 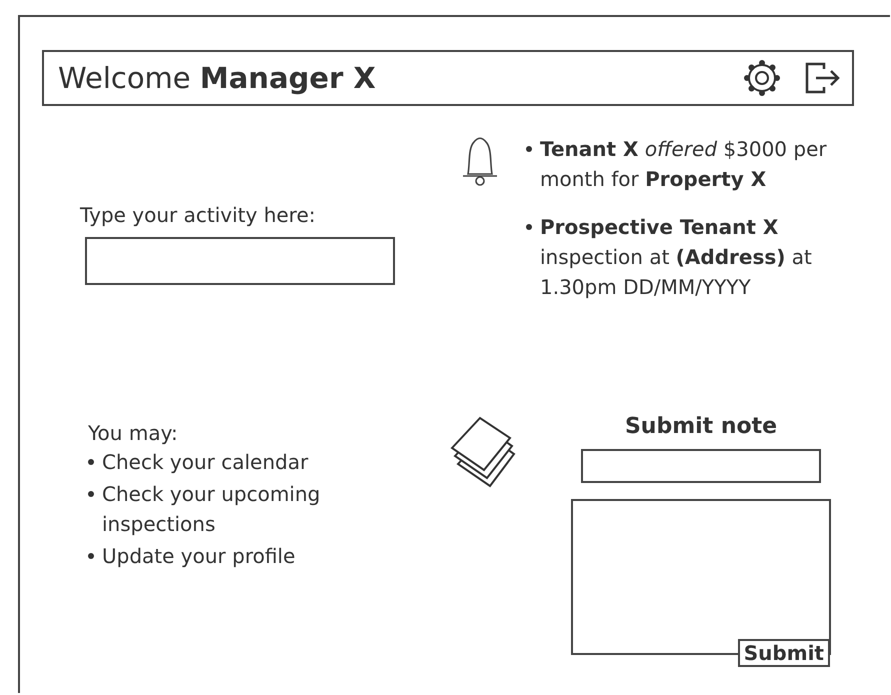 What do you see at coordinates (701, 466) in the screenshot?
I see `note-title-input` at bounding box center [701, 466].